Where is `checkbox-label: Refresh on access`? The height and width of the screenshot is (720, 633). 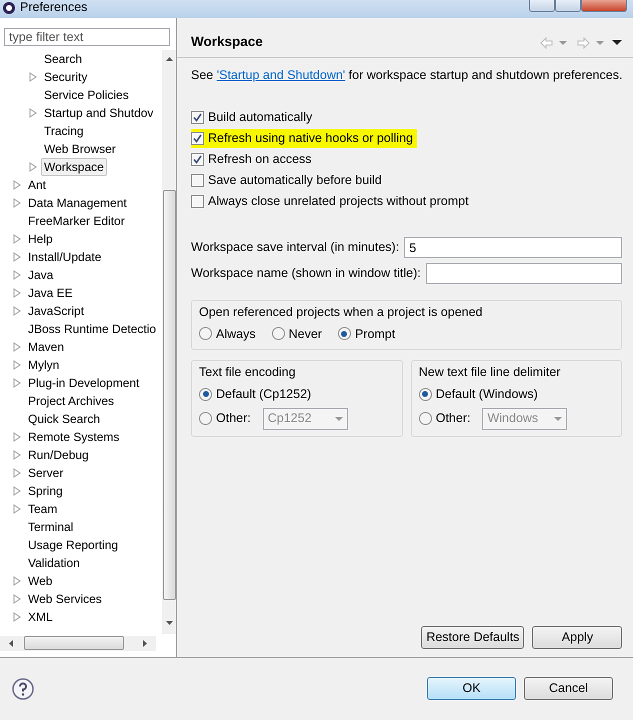 checkbox-label: Refresh on access is located at coordinates (260, 159).